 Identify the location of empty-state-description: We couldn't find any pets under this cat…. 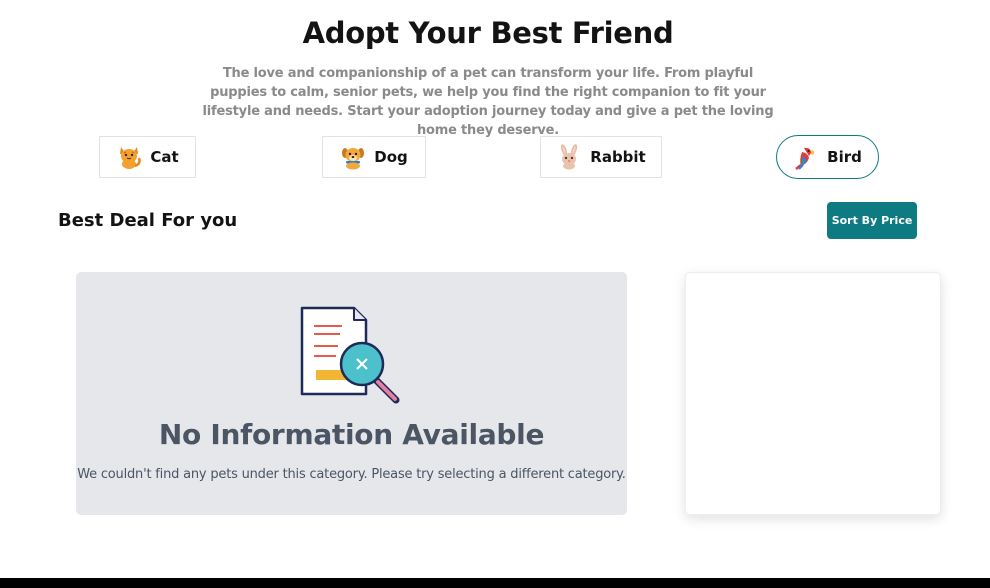
(351, 474).